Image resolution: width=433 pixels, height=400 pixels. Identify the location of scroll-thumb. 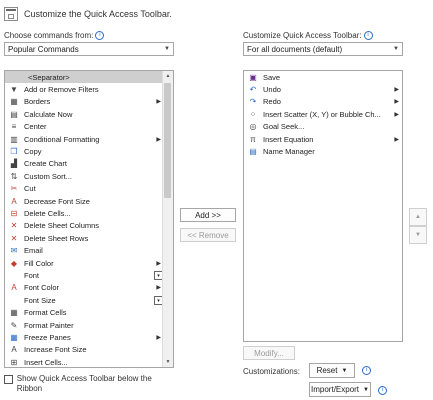
(167, 140).